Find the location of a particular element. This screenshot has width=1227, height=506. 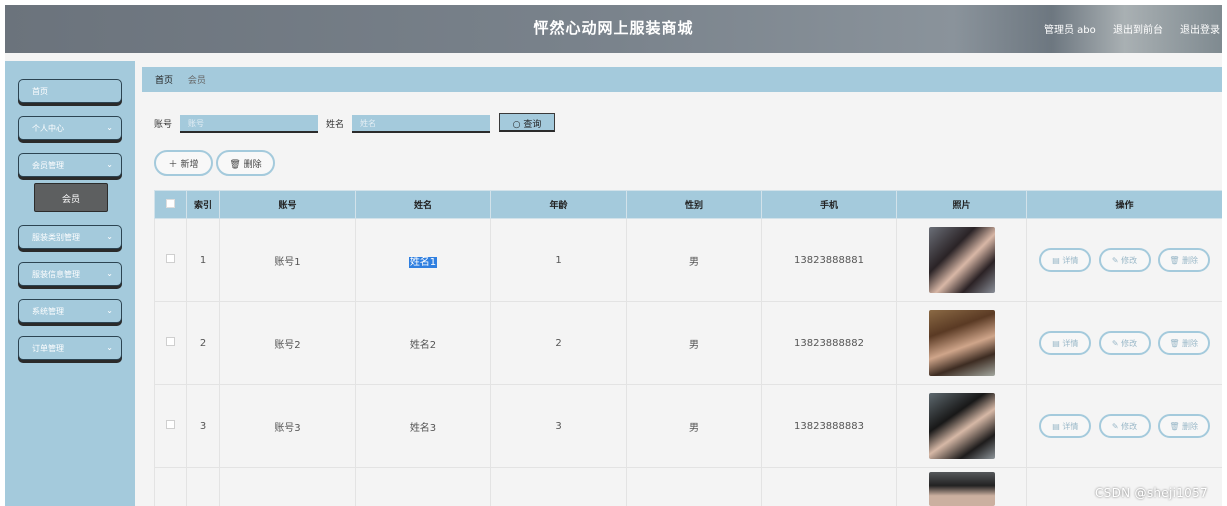

sidebar-item-personal-center: 个人中心 ⌄ is located at coordinates (70, 128).